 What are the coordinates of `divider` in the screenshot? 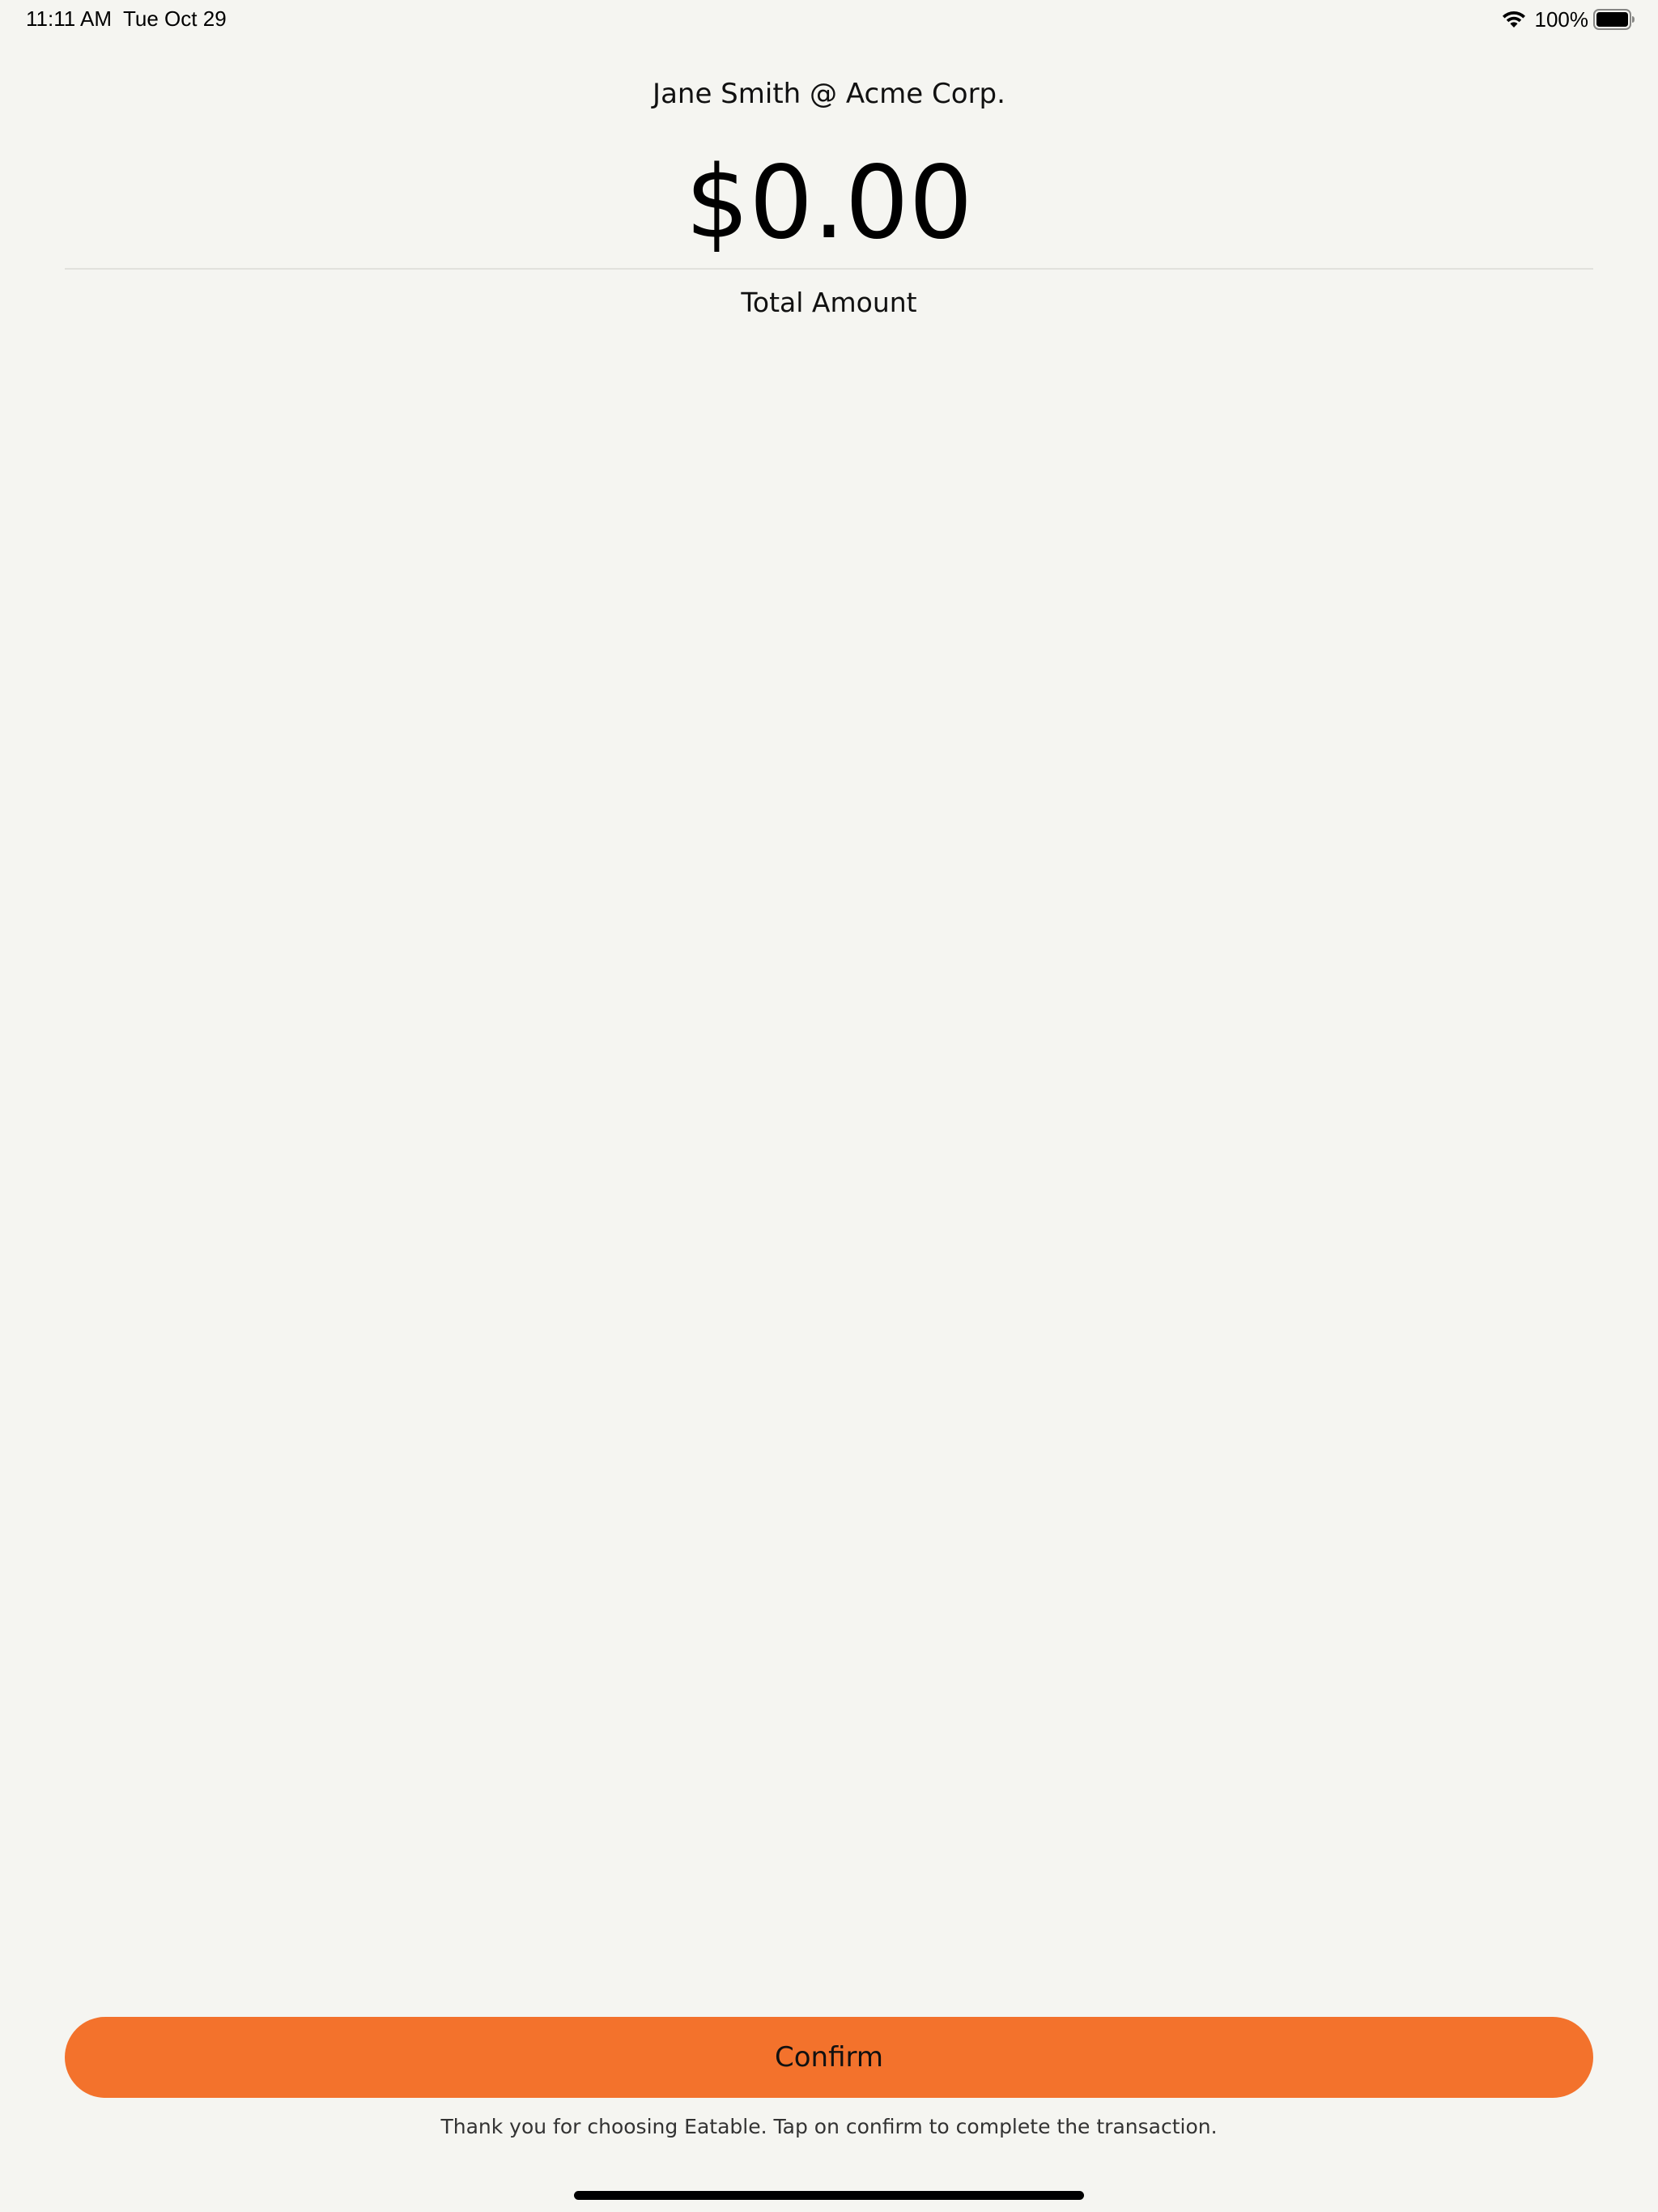 It's located at (829, 269).